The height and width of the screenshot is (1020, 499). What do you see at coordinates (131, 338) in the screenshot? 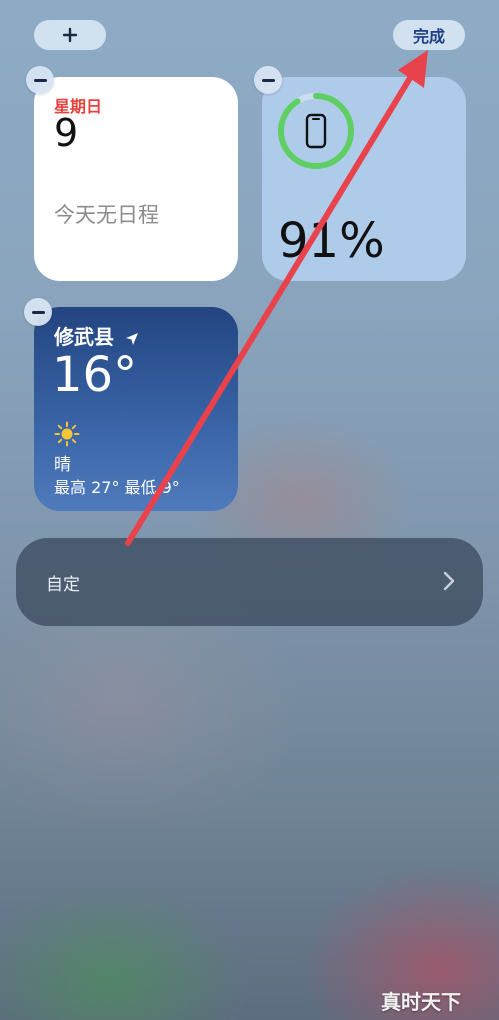
I see `location-arrow-icon` at bounding box center [131, 338].